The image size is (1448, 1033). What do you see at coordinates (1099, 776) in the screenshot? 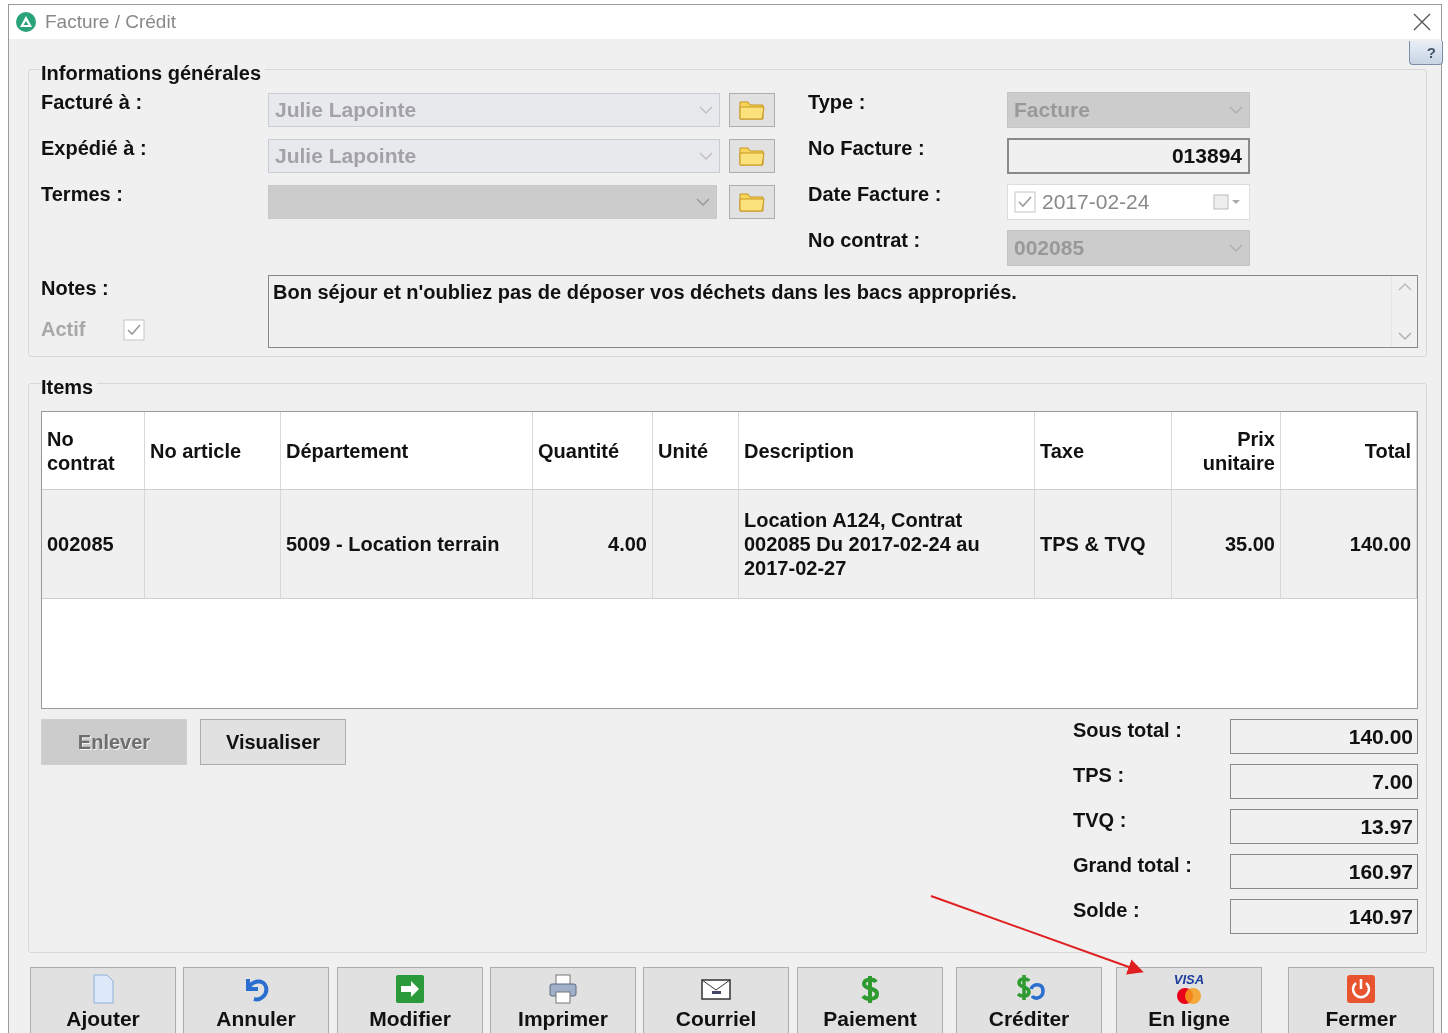
I see `total-label: TPS :` at bounding box center [1099, 776].